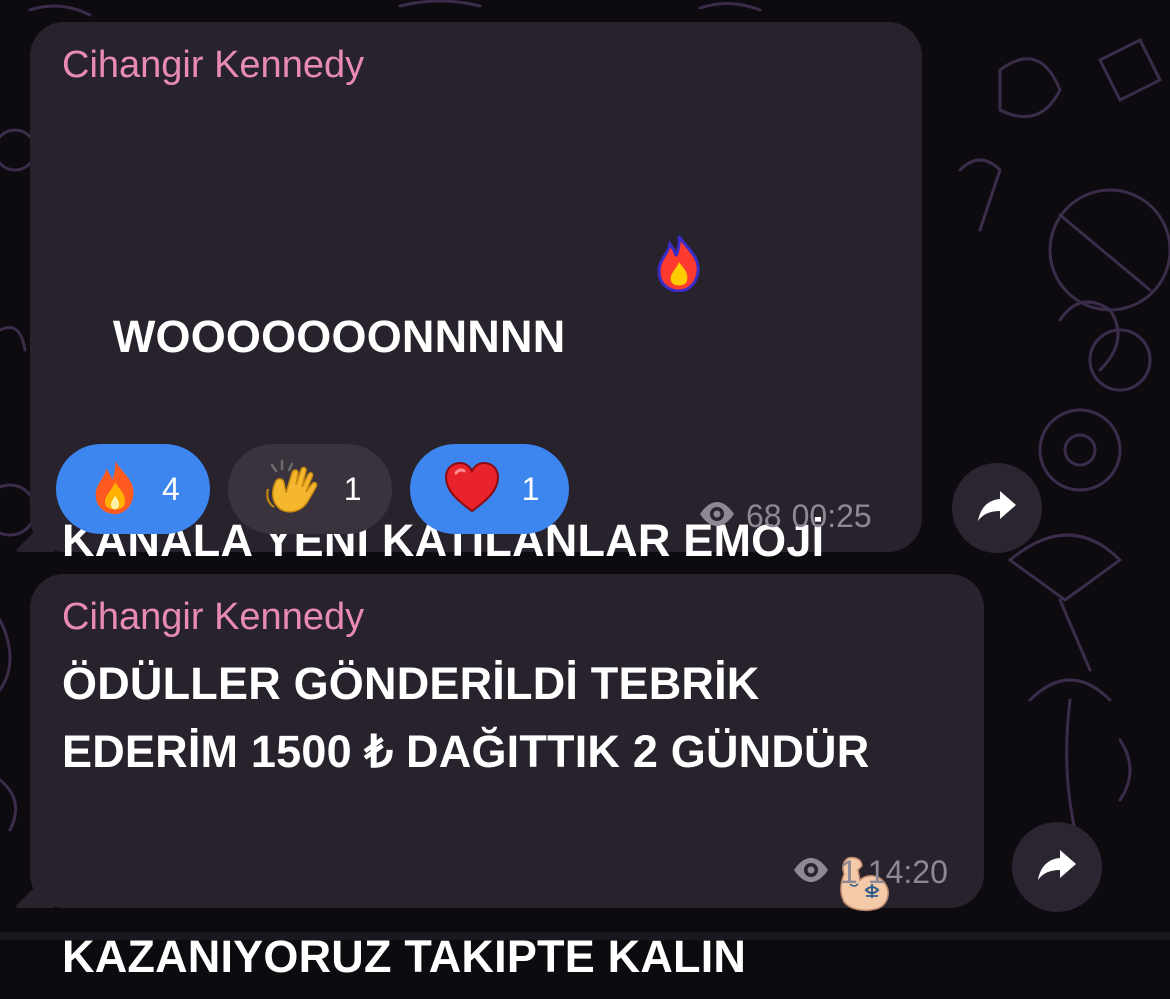  Describe the element at coordinates (764, 516) in the screenshot. I see `view-count: 68` at that location.